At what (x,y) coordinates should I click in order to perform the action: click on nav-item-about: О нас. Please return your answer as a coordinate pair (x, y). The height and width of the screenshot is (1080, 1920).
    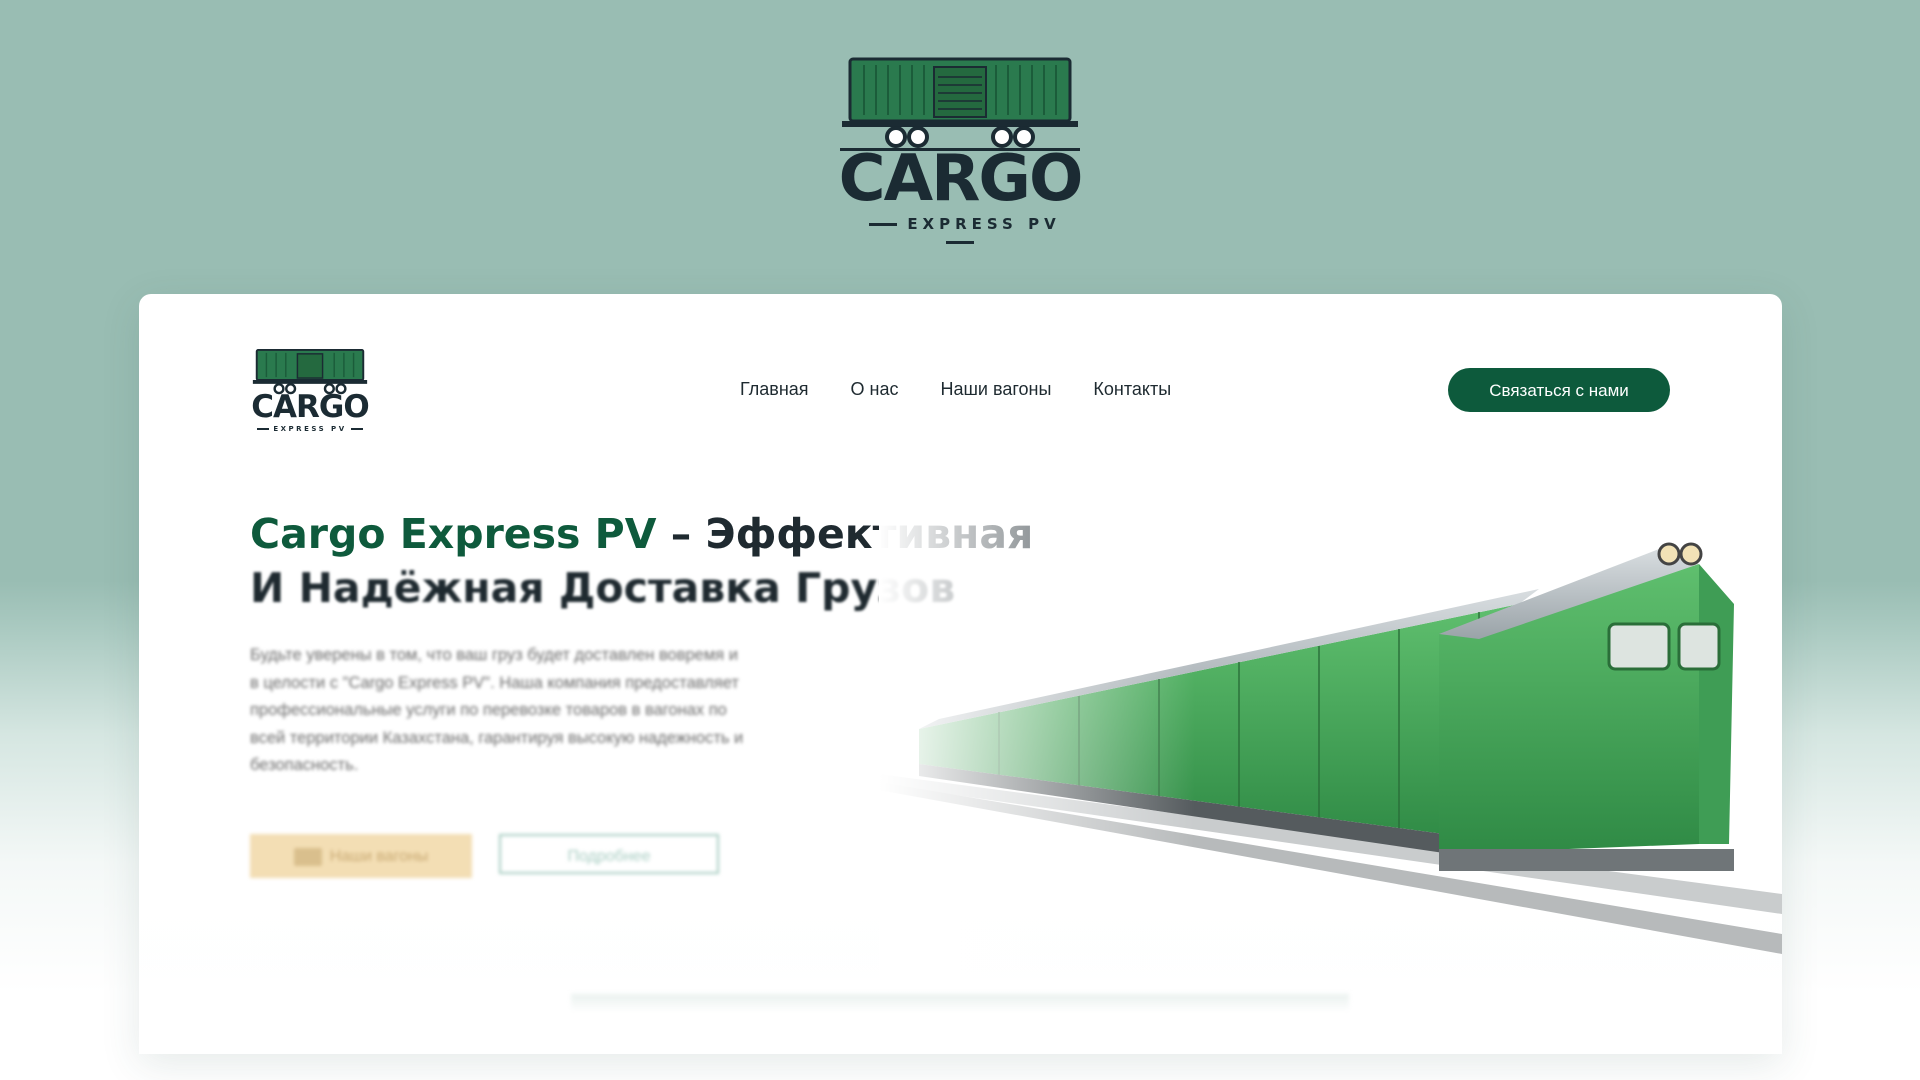
    Looking at the image, I should click on (875, 389).